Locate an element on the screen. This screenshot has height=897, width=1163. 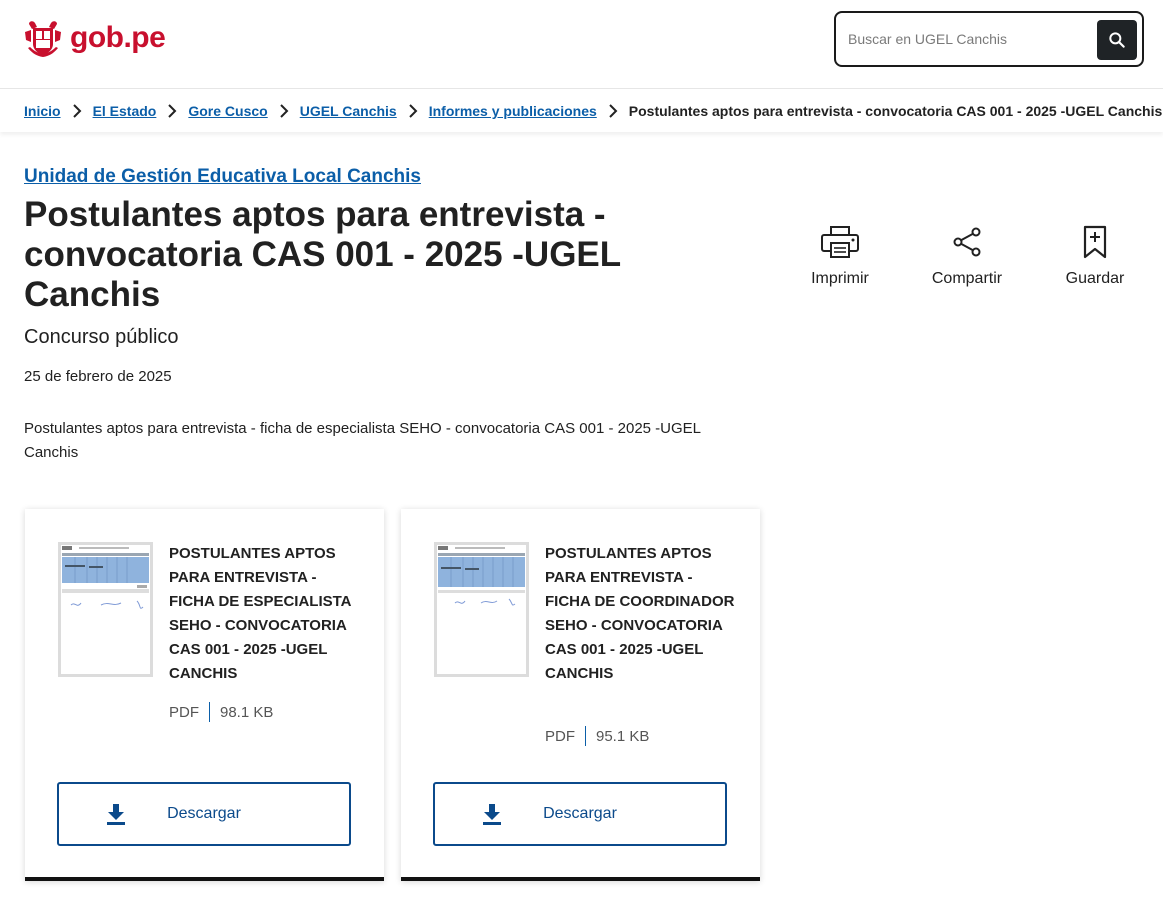
share-label: Compartir is located at coordinates (967, 278).